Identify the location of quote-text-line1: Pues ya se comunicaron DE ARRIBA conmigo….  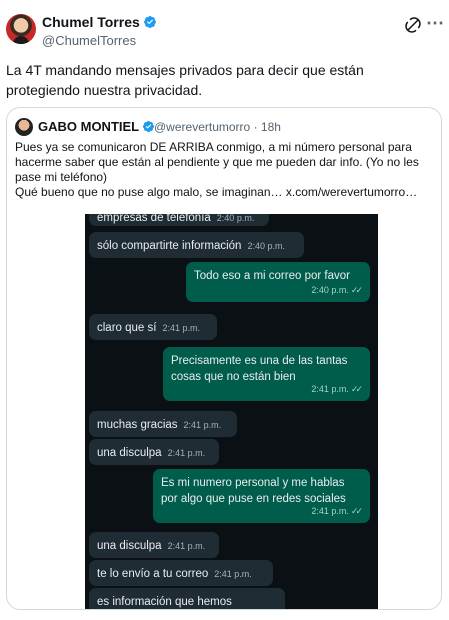
(217, 162).